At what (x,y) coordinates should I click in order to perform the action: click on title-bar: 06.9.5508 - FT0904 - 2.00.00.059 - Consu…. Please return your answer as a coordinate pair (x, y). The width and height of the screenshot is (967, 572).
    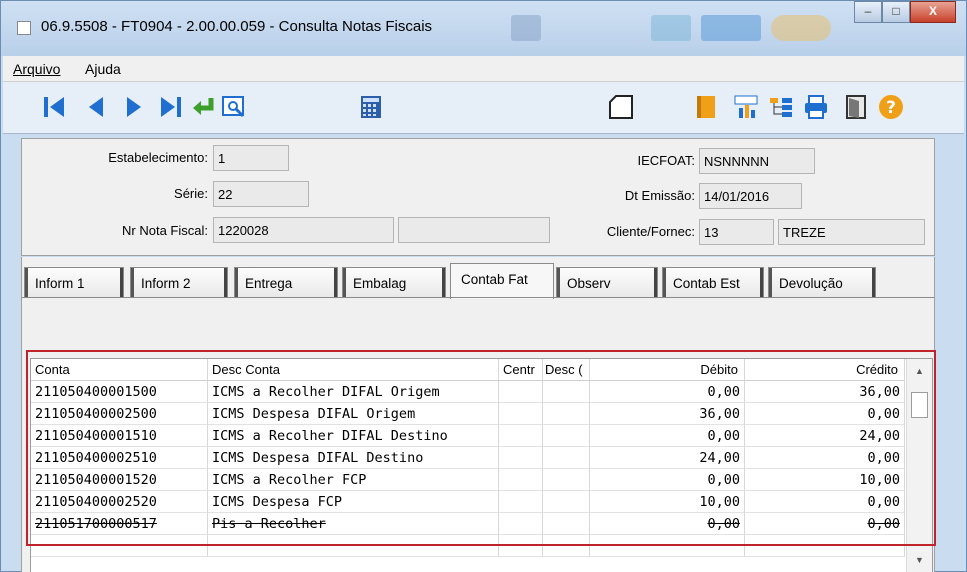
    Looking at the image, I should click on (483, 28).